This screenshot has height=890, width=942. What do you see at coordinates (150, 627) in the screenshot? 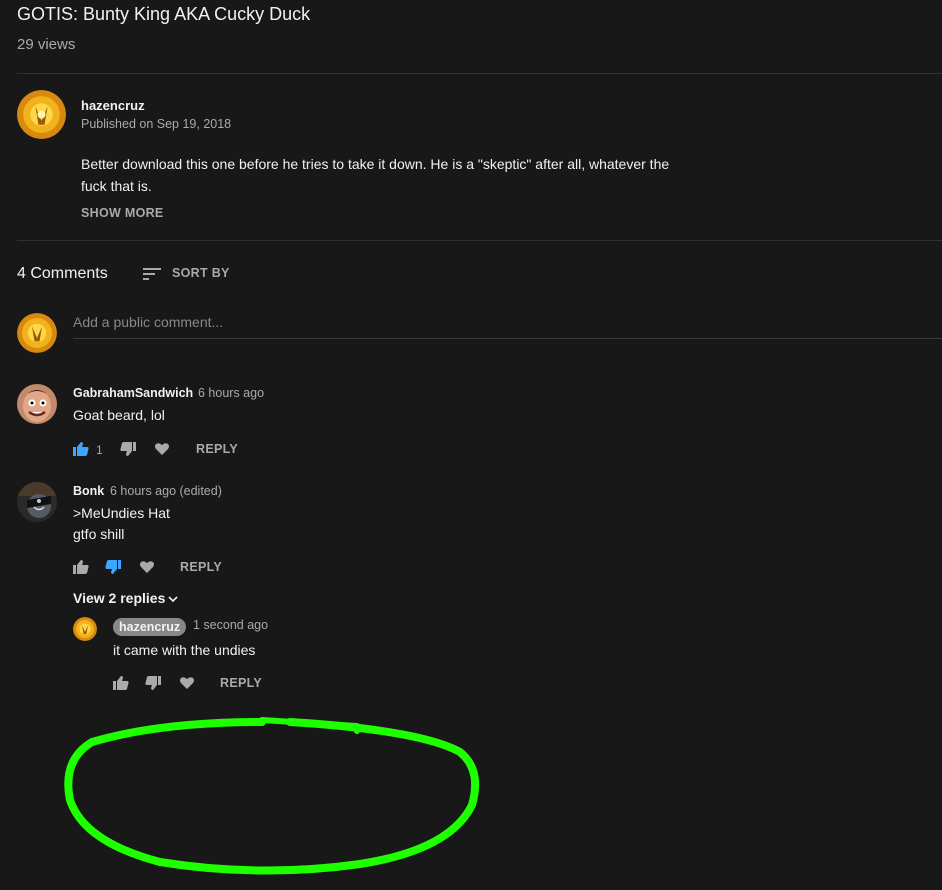
I see `channel-owner-badge: hazencruz` at bounding box center [150, 627].